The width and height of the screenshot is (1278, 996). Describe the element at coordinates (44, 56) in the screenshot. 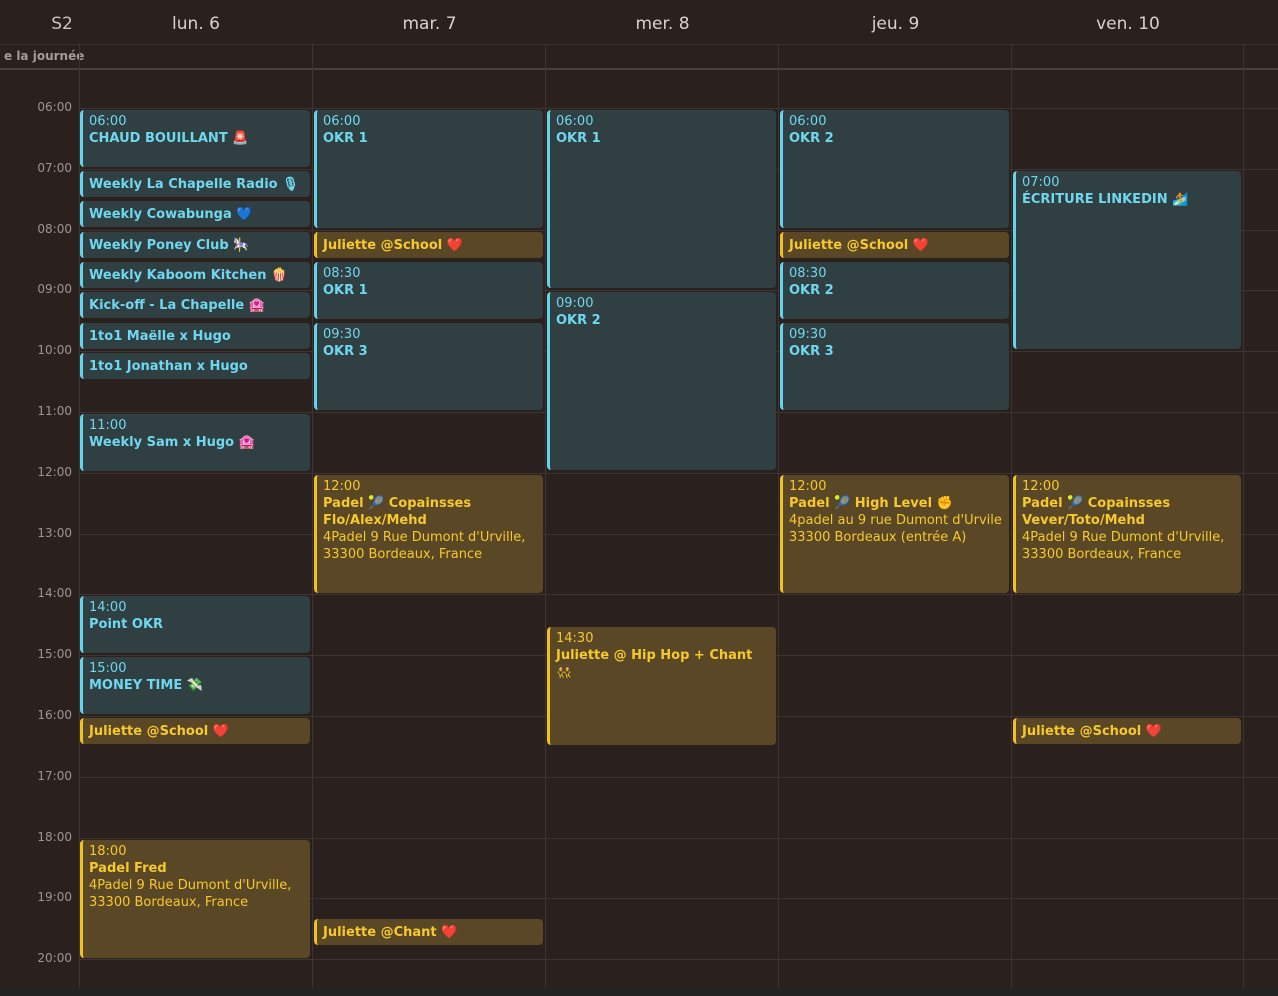

I see `all-day-label: e la journée` at that location.